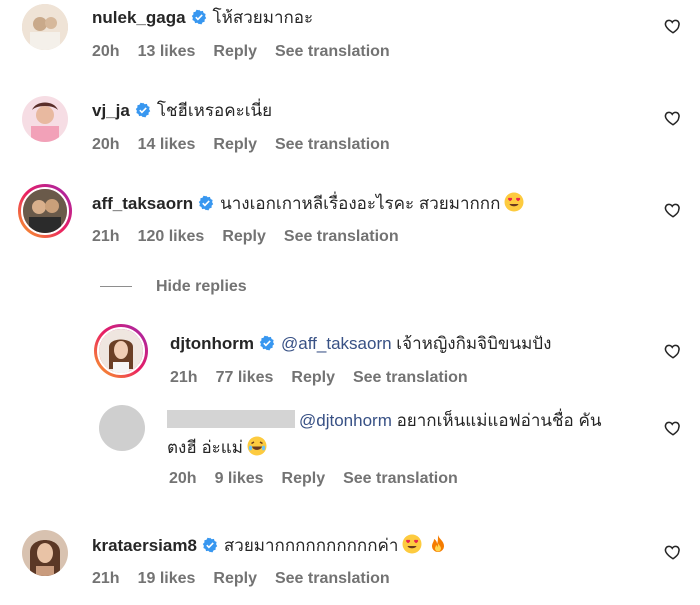 Image resolution: width=700 pixels, height=605 pixels. What do you see at coordinates (336, 343) in the screenshot?
I see `mention-link: @aff_taksaorn` at bounding box center [336, 343].